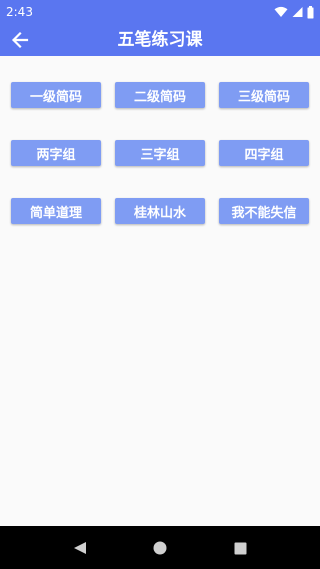  What do you see at coordinates (281, 11) in the screenshot?
I see `wifi-icon` at bounding box center [281, 11].